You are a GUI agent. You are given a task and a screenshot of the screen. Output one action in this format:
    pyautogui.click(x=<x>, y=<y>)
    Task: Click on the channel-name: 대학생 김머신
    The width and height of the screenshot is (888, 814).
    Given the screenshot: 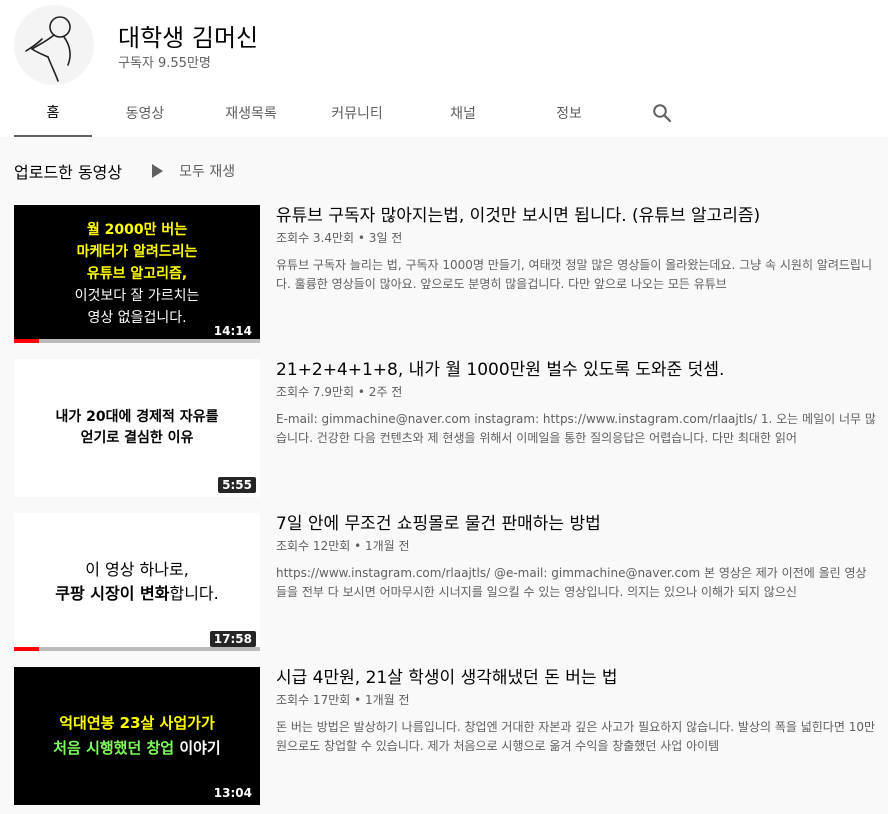 What is the action you would take?
    pyautogui.click(x=188, y=38)
    